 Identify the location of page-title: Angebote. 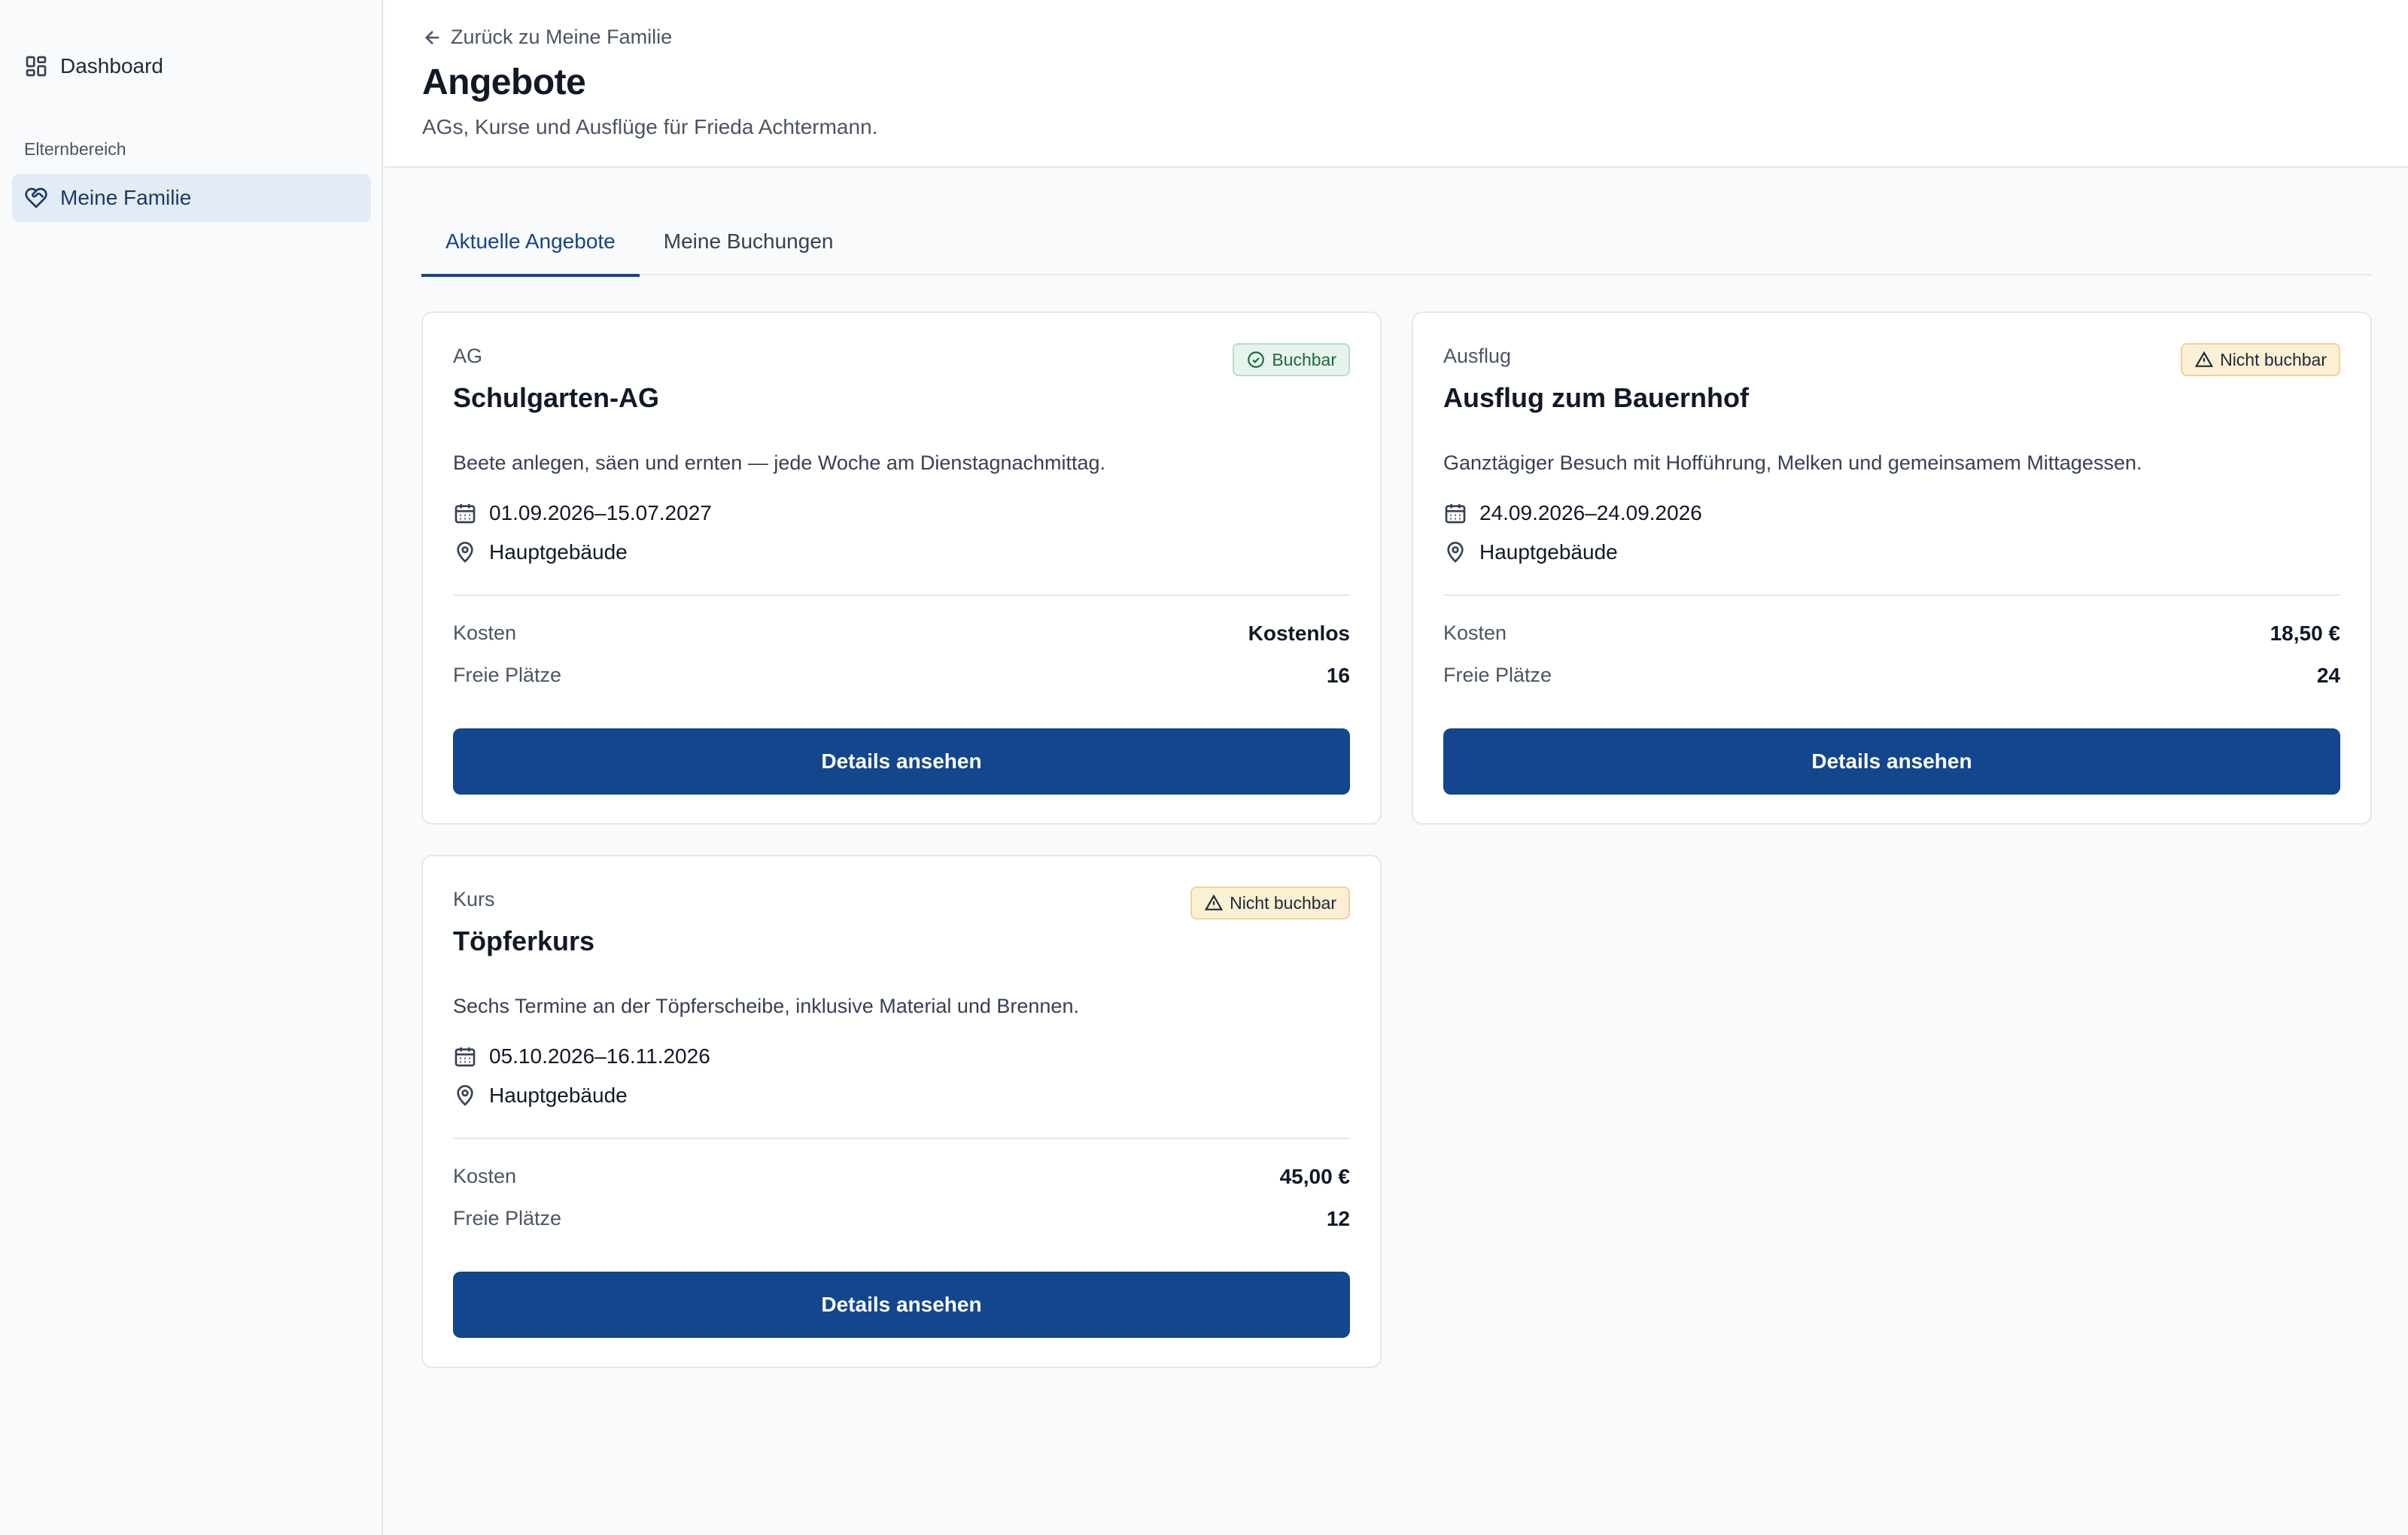
(504, 82).